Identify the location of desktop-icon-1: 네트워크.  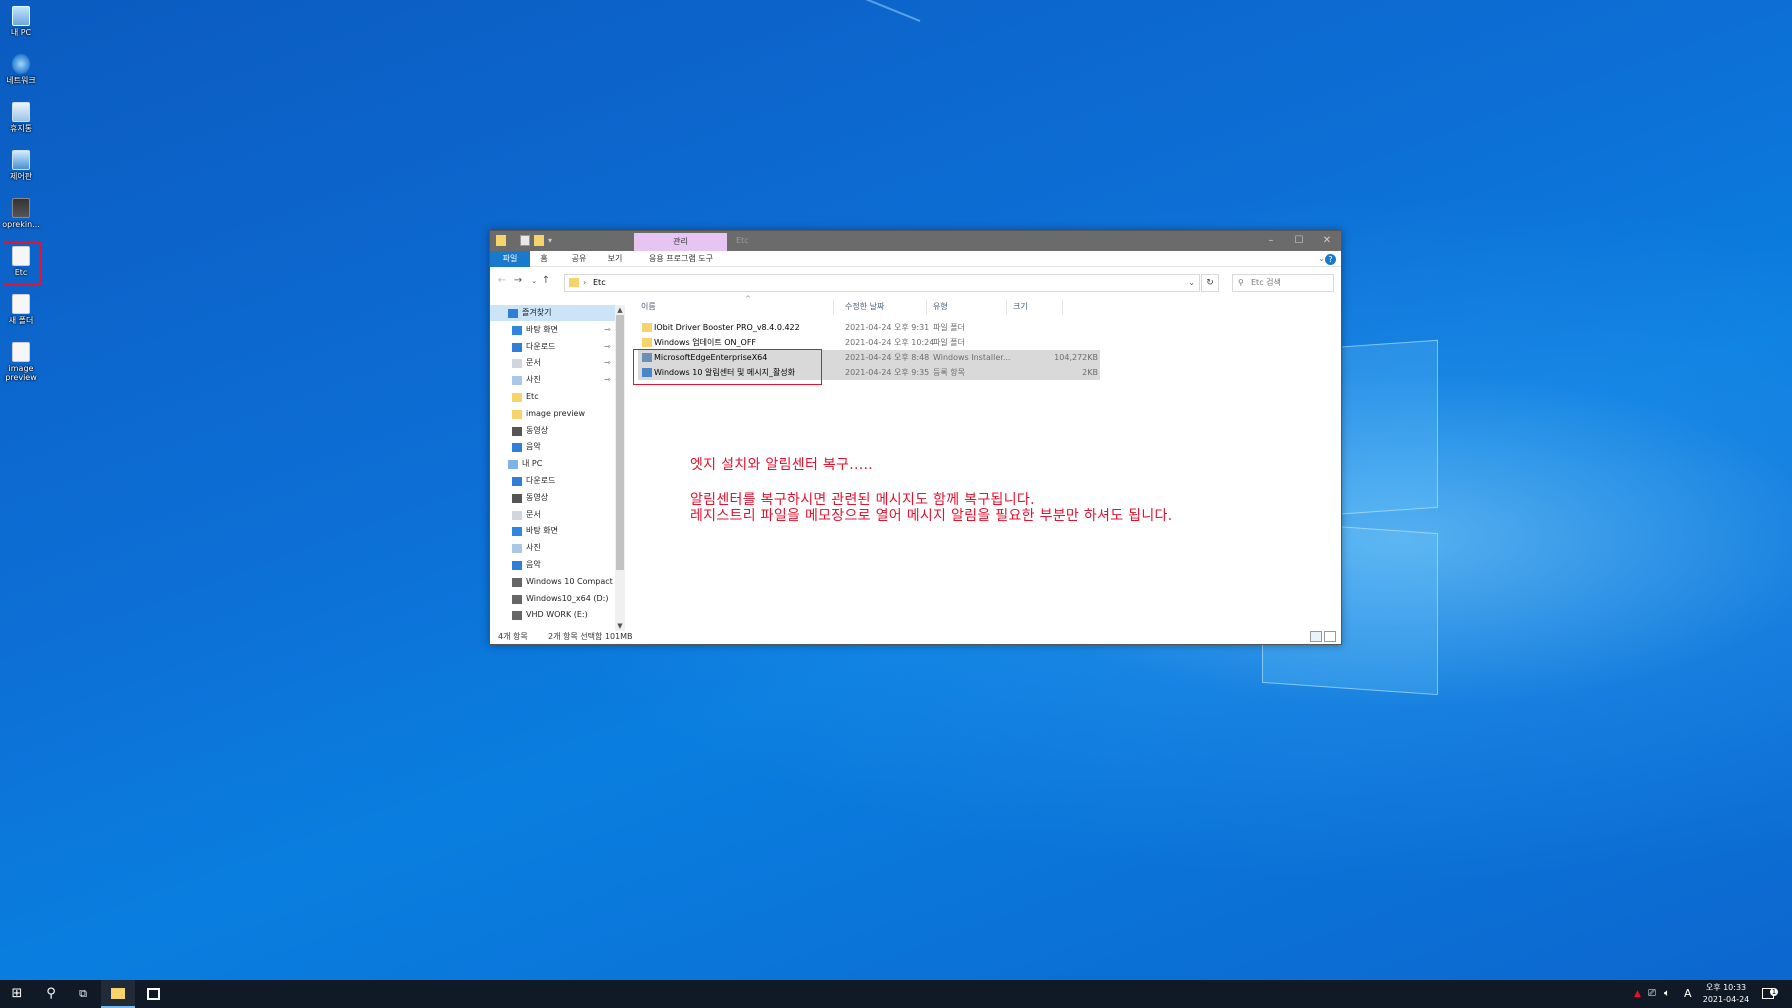
(21, 69).